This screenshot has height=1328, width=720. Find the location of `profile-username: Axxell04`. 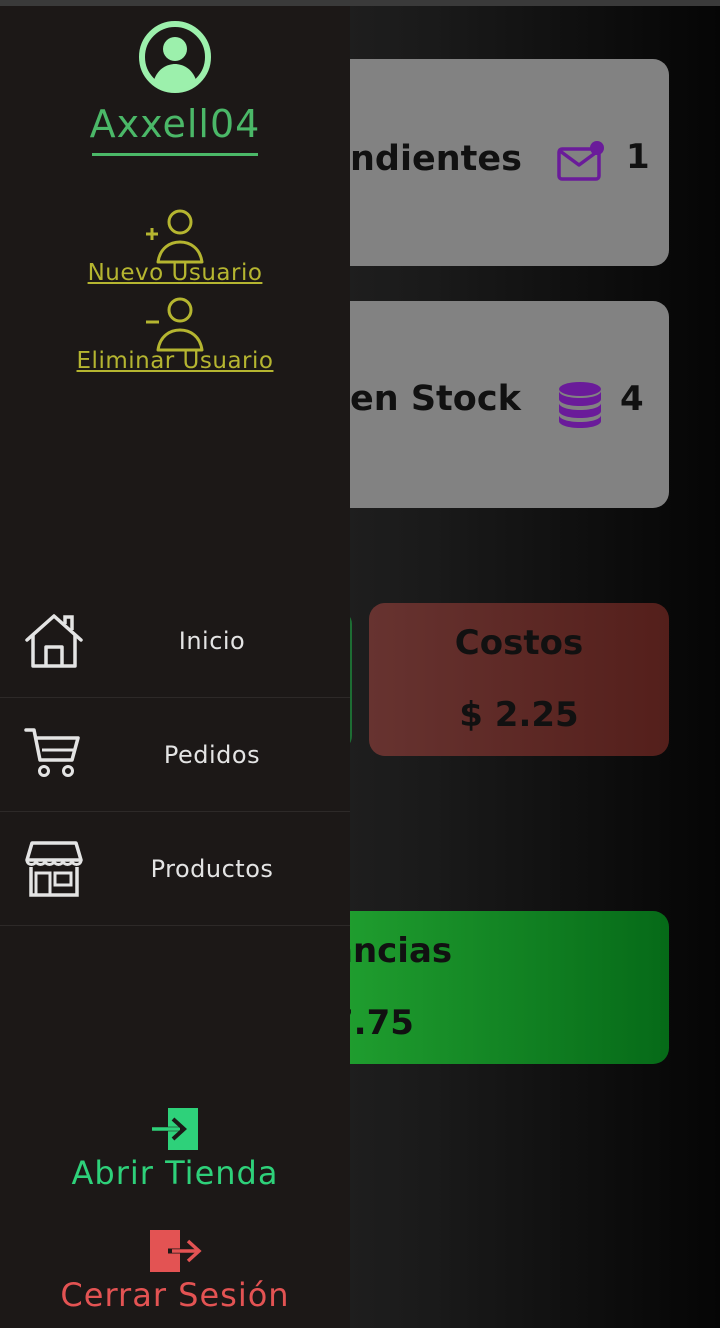

profile-username: Axxell04 is located at coordinates (175, 124).